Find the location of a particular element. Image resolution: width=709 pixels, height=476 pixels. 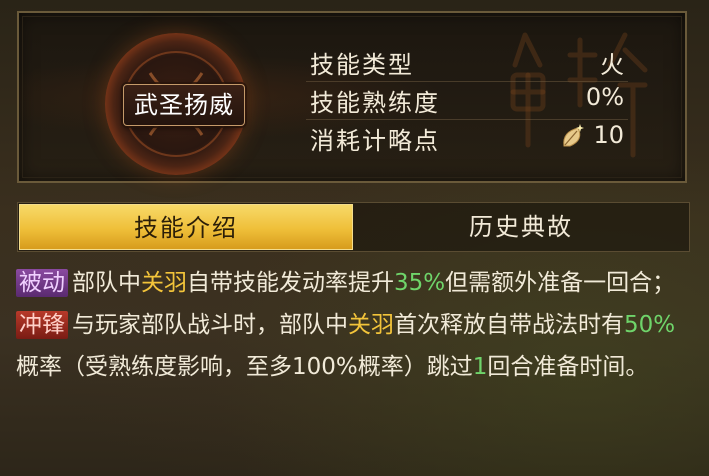

description-line-passive: 被动 部队中关羽自带技能发动率提升35%但需额外准备一回合； is located at coordinates (356, 283).